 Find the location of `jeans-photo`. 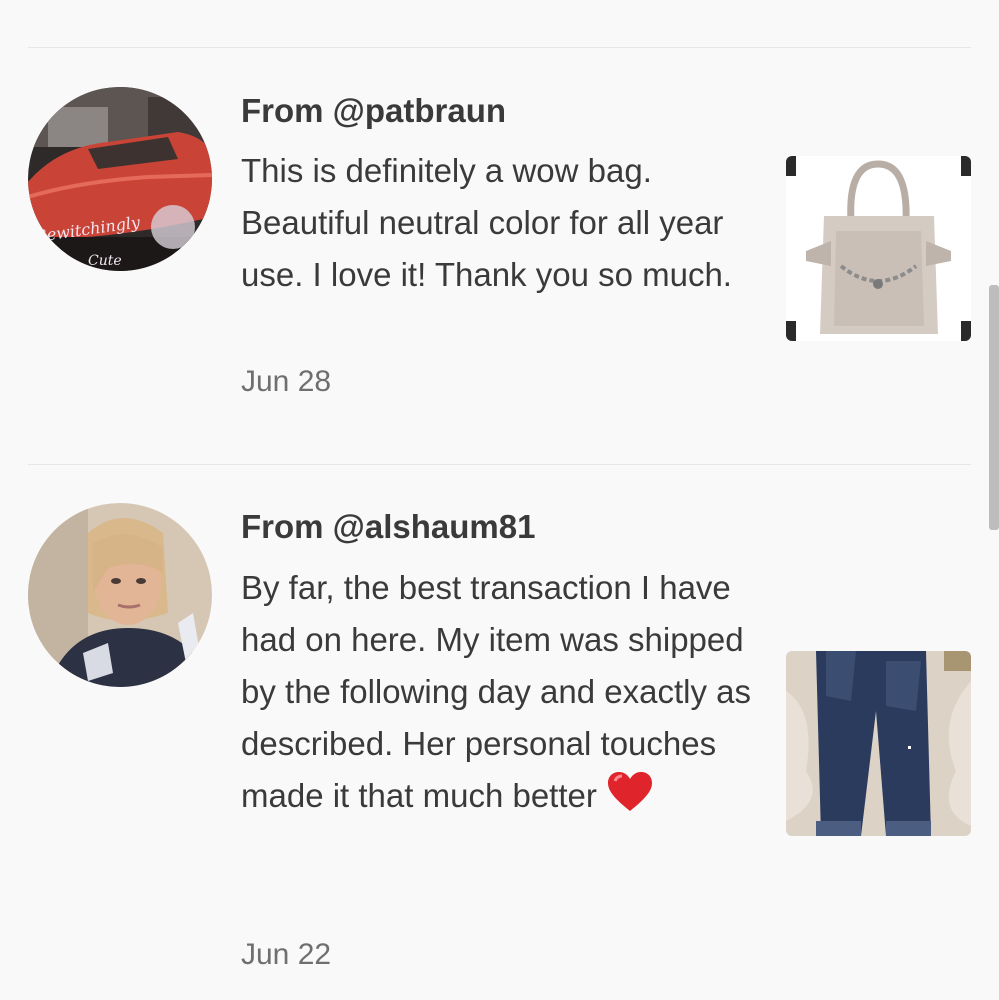

jeans-photo is located at coordinates (878, 743).